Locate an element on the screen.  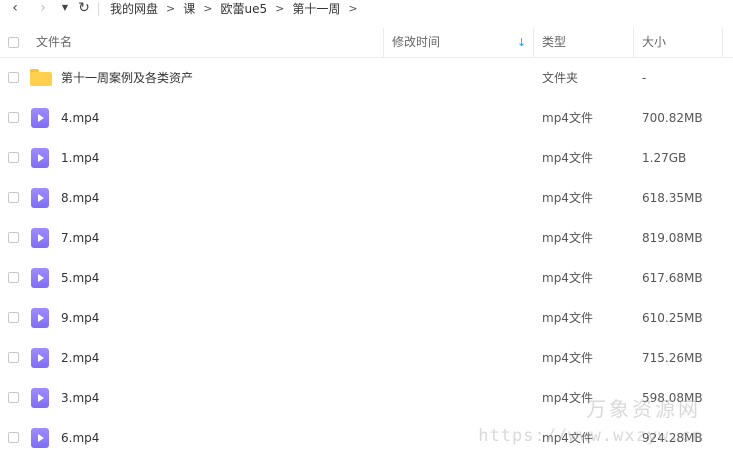
file-size: 598.08MB is located at coordinates (672, 398).